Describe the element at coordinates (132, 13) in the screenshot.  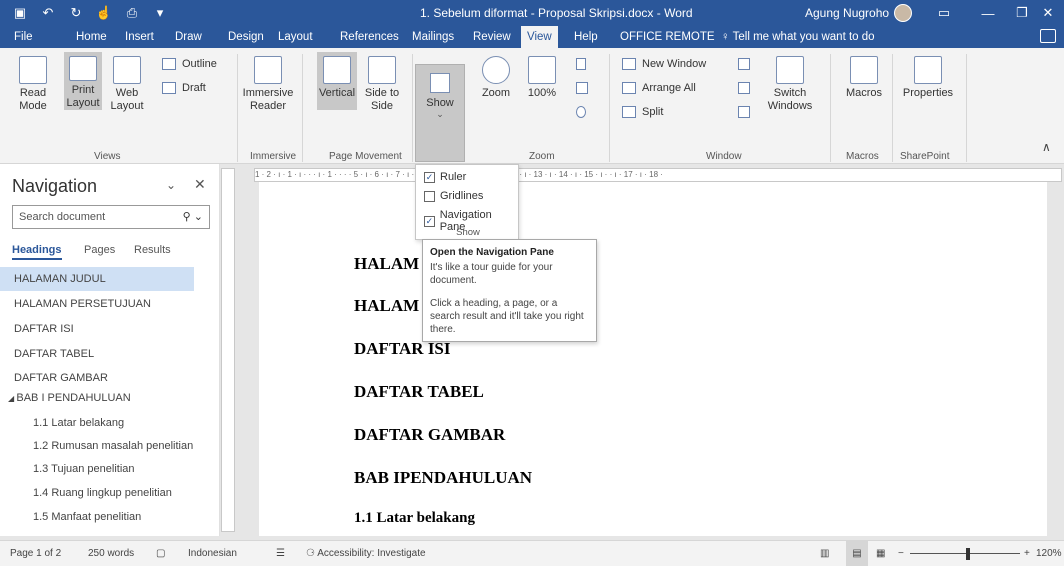
I see `print-preview-icon: ⎙` at that location.